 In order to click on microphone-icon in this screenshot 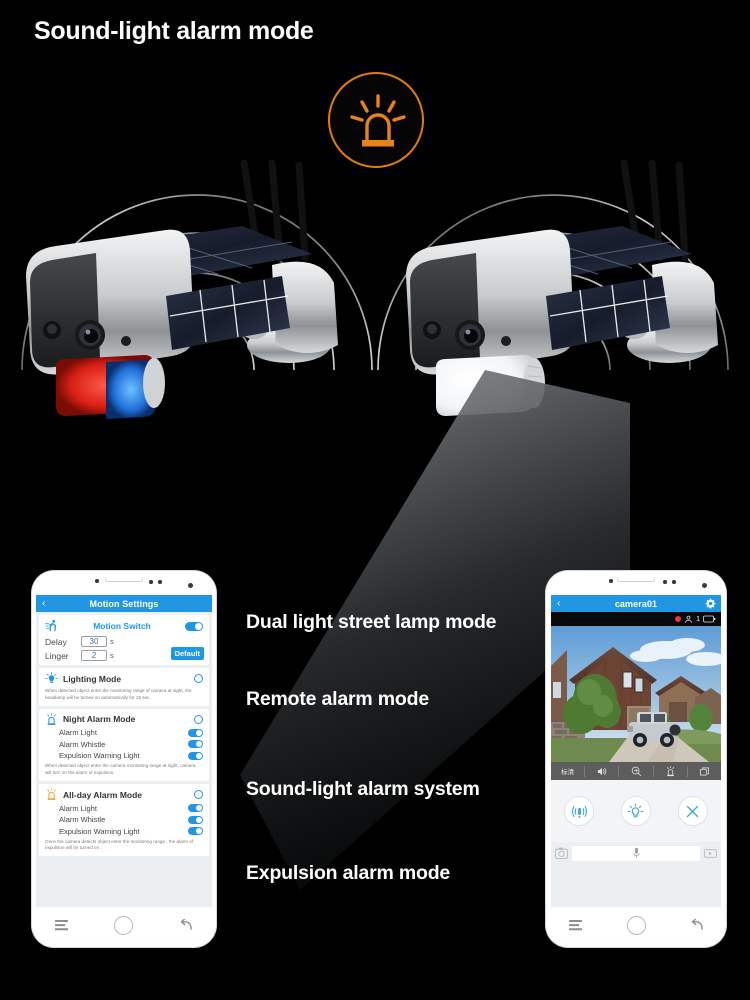, I will do `click(636, 852)`.